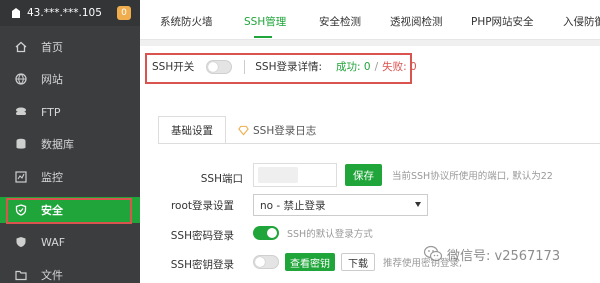 This screenshot has width=600, height=283. Describe the element at coordinates (416, 21) in the screenshot. I see `tab-perspective-check: 透视阅检测` at that location.